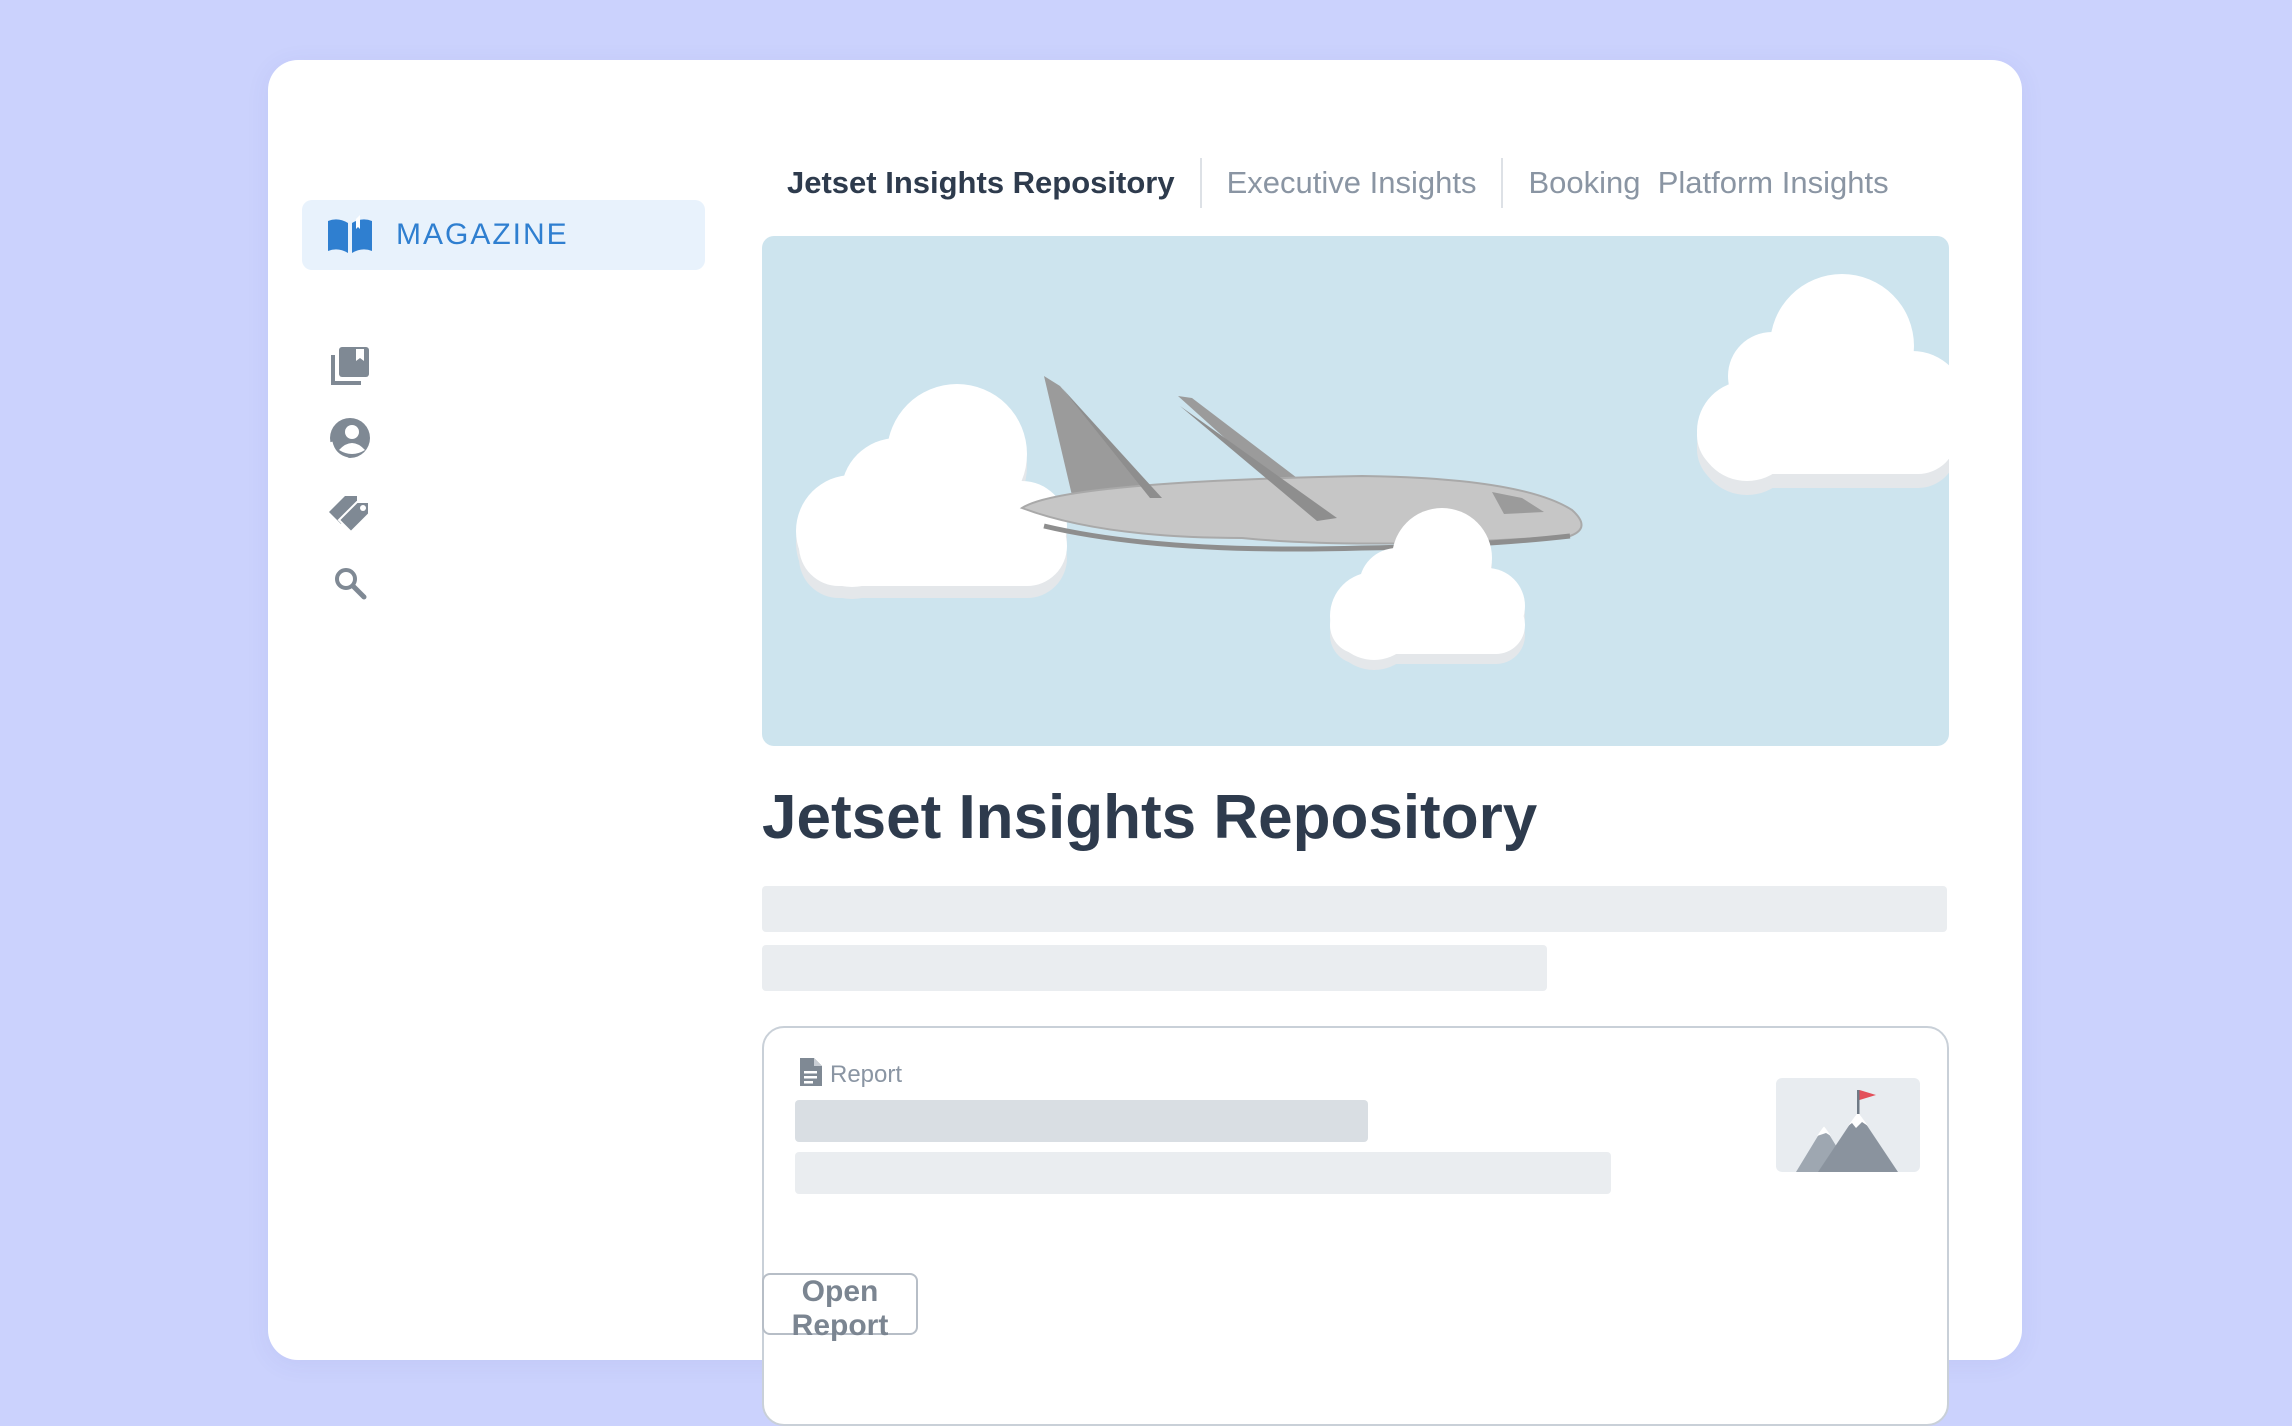  What do you see at coordinates (1081, 1121) in the screenshot?
I see `card-title-placeholder` at bounding box center [1081, 1121].